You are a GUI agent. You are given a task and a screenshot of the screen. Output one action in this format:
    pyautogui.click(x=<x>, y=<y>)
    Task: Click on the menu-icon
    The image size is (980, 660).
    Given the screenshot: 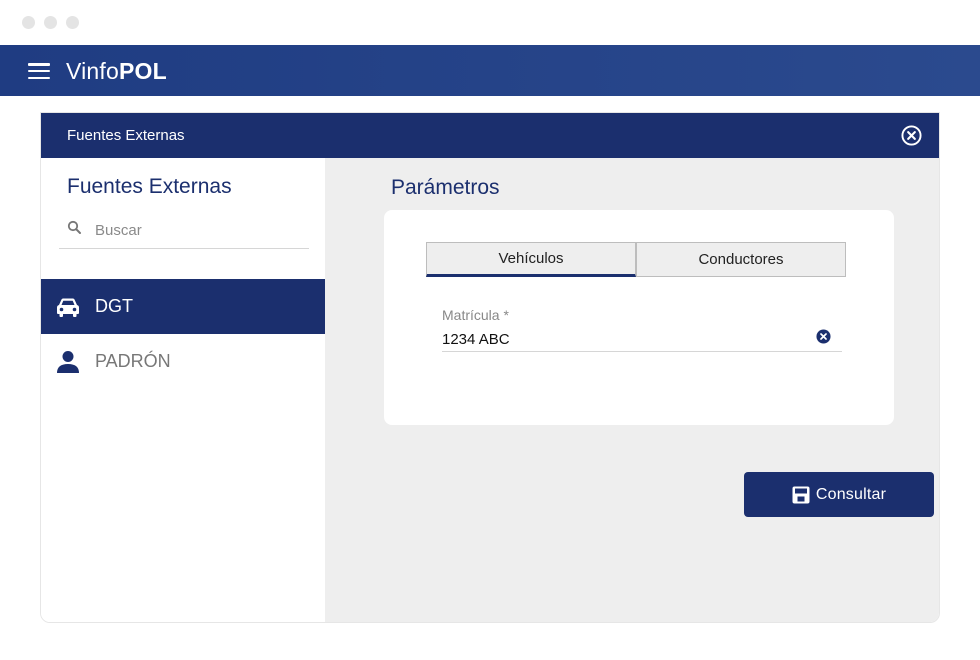 What is the action you would take?
    pyautogui.click(x=39, y=71)
    